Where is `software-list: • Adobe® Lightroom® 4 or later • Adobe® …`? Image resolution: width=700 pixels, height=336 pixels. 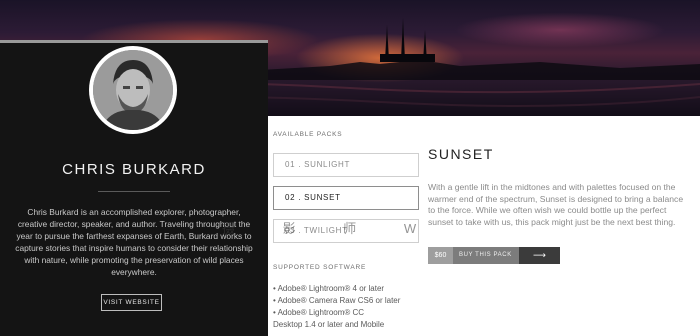
software-list: • Adobe® Lightroom® 4 or later • Adobe® … is located at coordinates (353, 307).